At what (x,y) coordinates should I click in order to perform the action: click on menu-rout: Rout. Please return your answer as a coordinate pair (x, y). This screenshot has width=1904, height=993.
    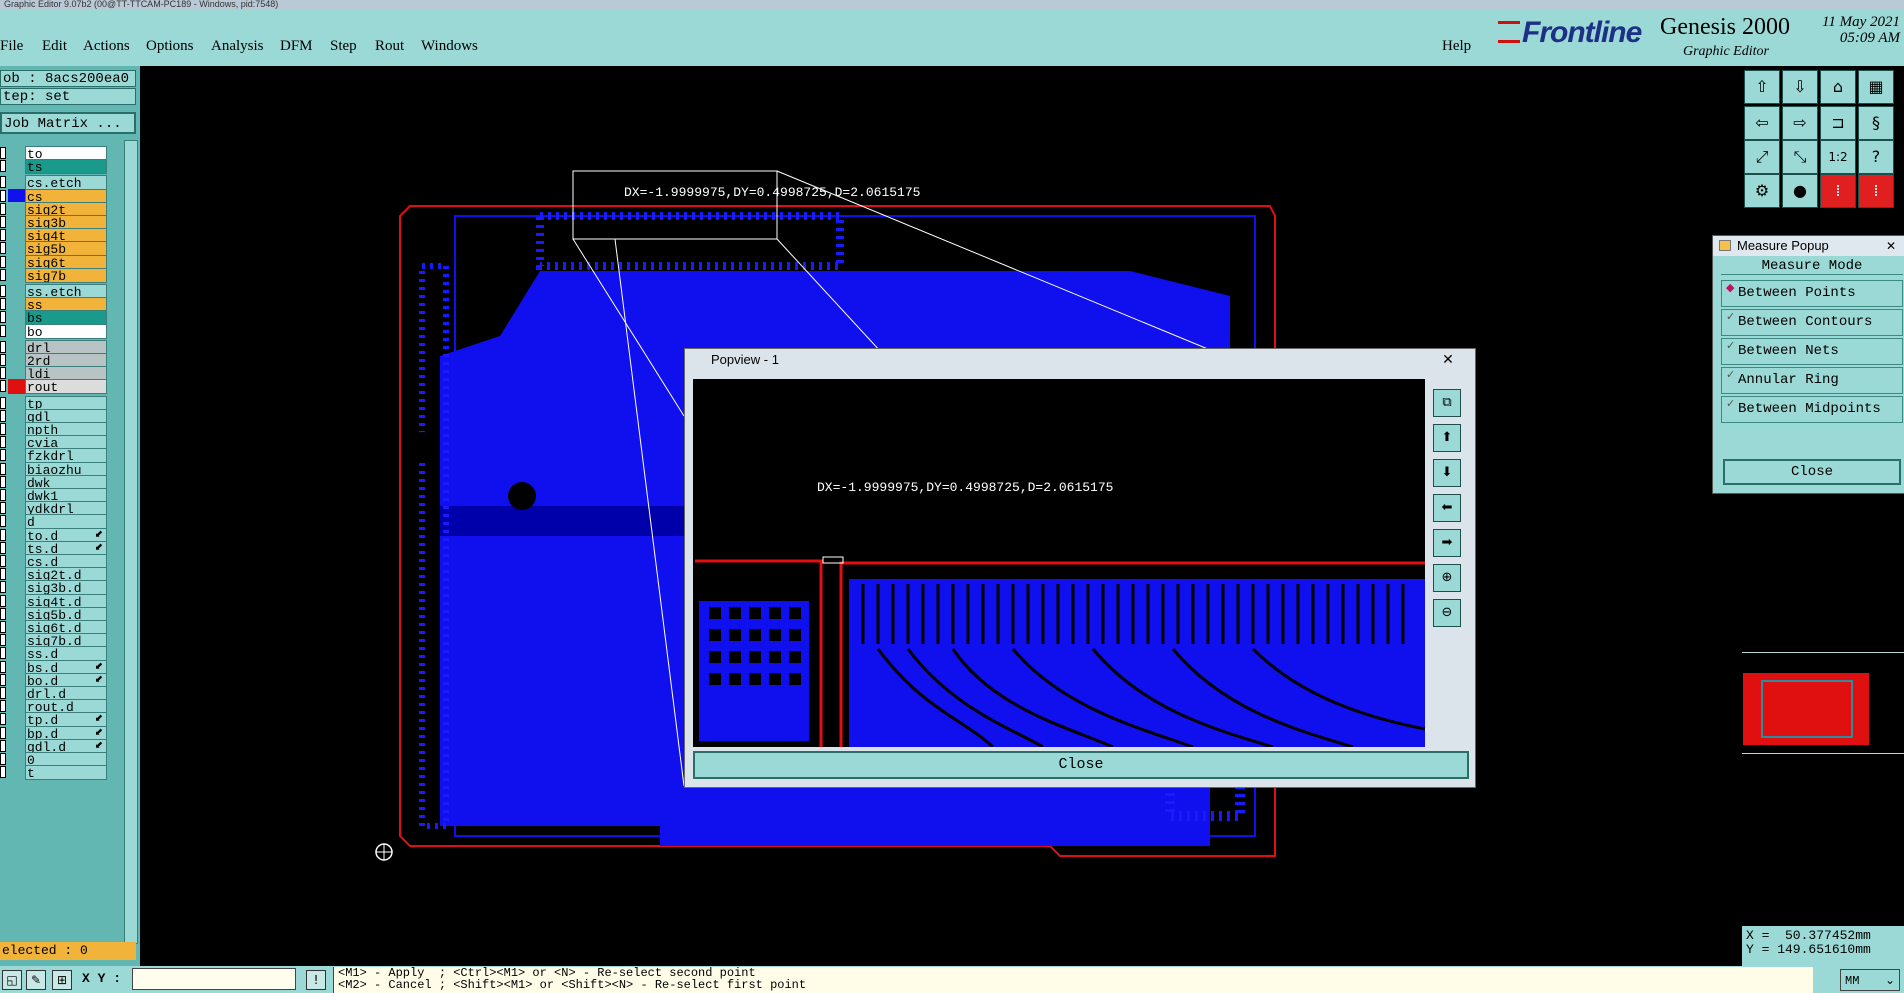
    Looking at the image, I should click on (389, 46).